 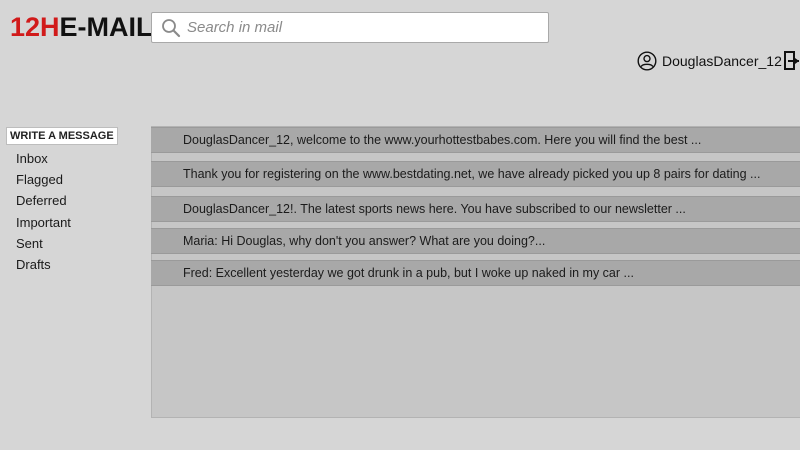 What do you see at coordinates (43, 180) in the screenshot?
I see `folder-flagged: Flagged` at bounding box center [43, 180].